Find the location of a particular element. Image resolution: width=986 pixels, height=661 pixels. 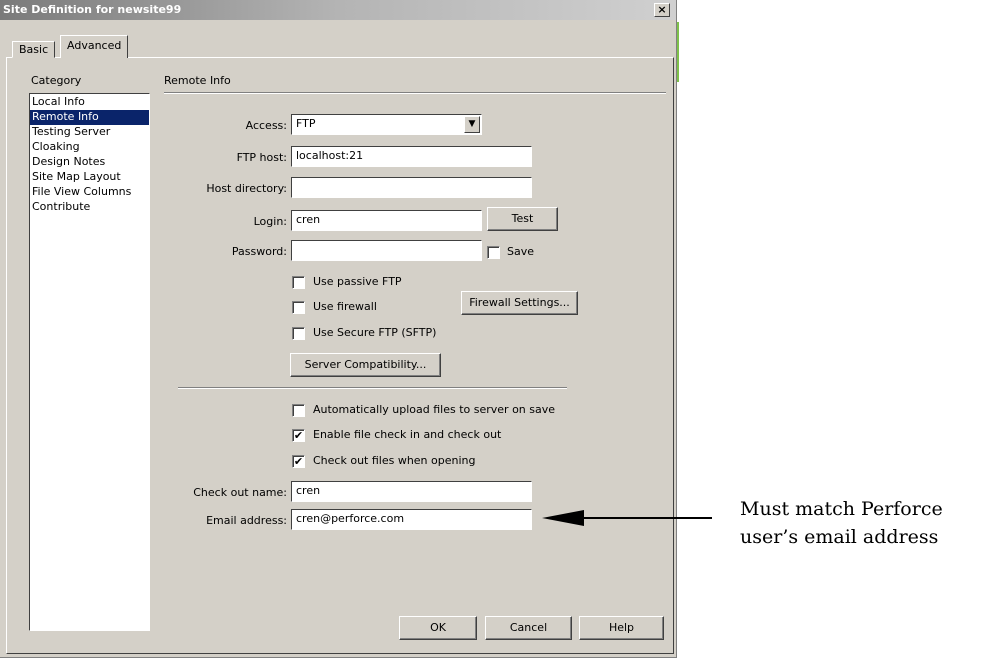

category-item: Testing Server is located at coordinates (89, 132).